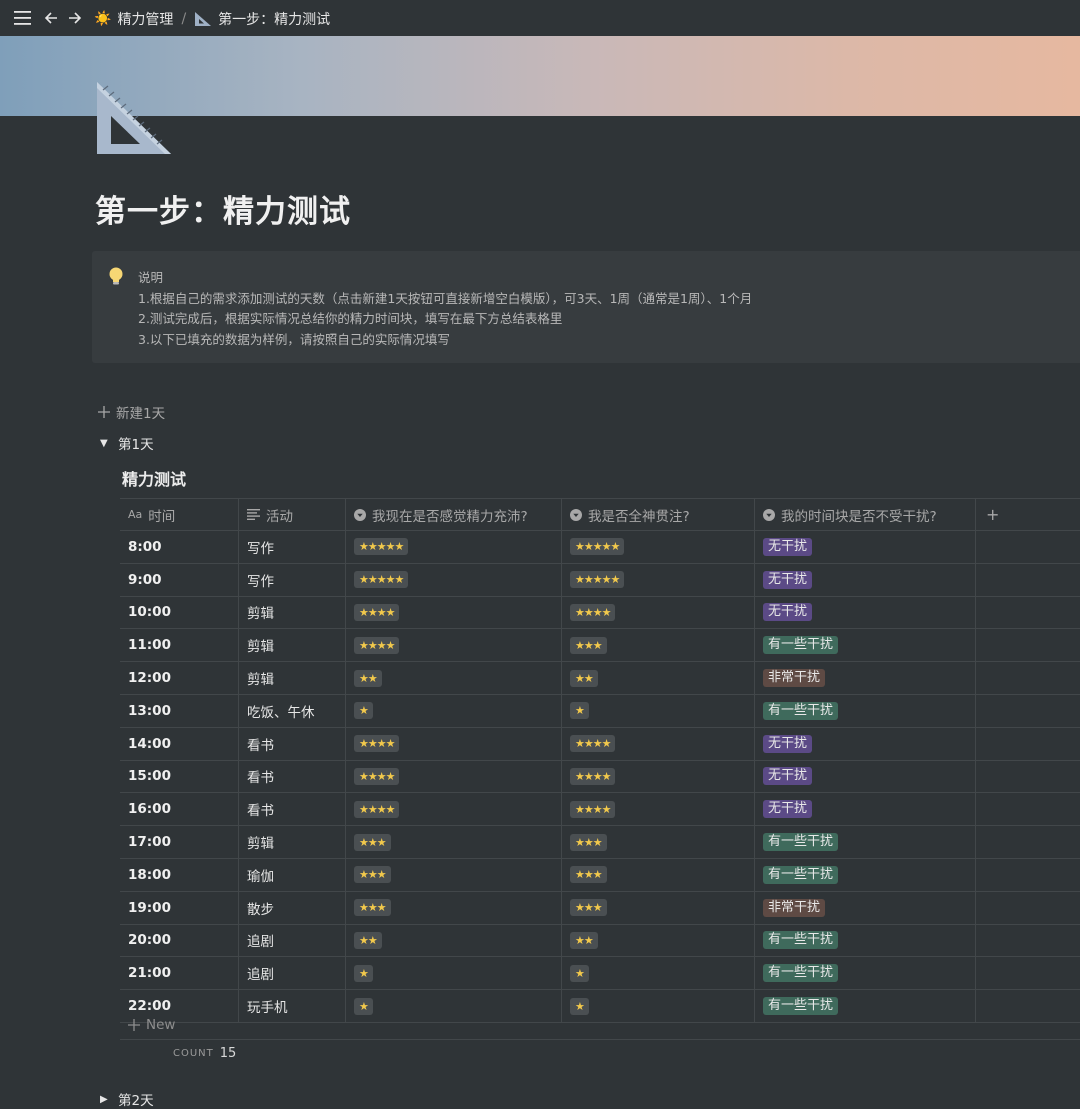  I want to click on database-title: 精力测试, so click(154, 478).